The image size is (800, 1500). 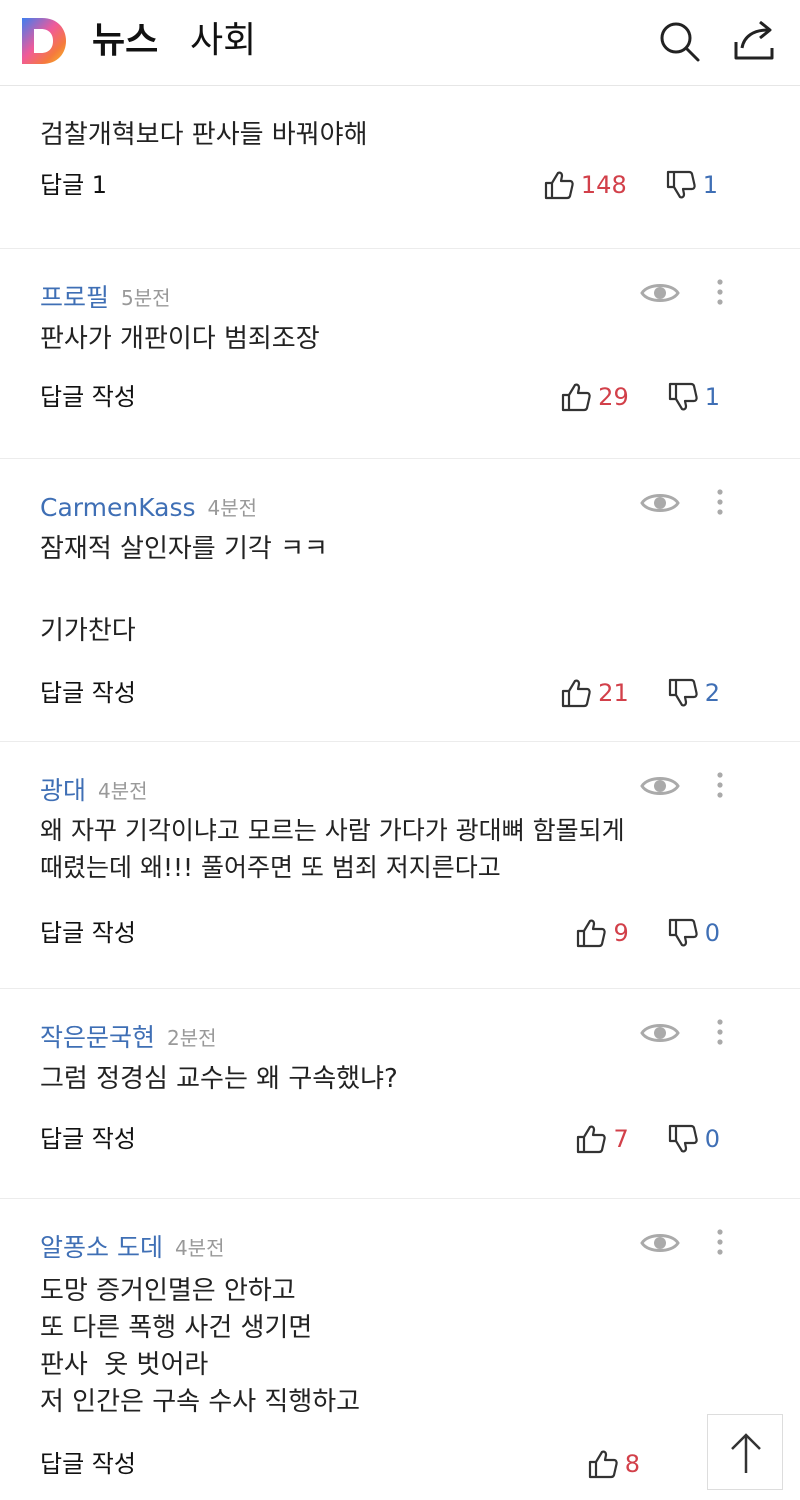 I want to click on app-header: 뉴스 사회, so click(x=400, y=43).